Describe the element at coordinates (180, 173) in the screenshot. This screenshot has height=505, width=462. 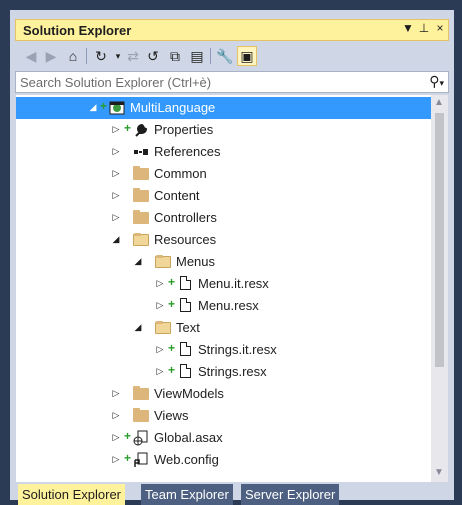
I see `tree-item-label: Common` at that location.